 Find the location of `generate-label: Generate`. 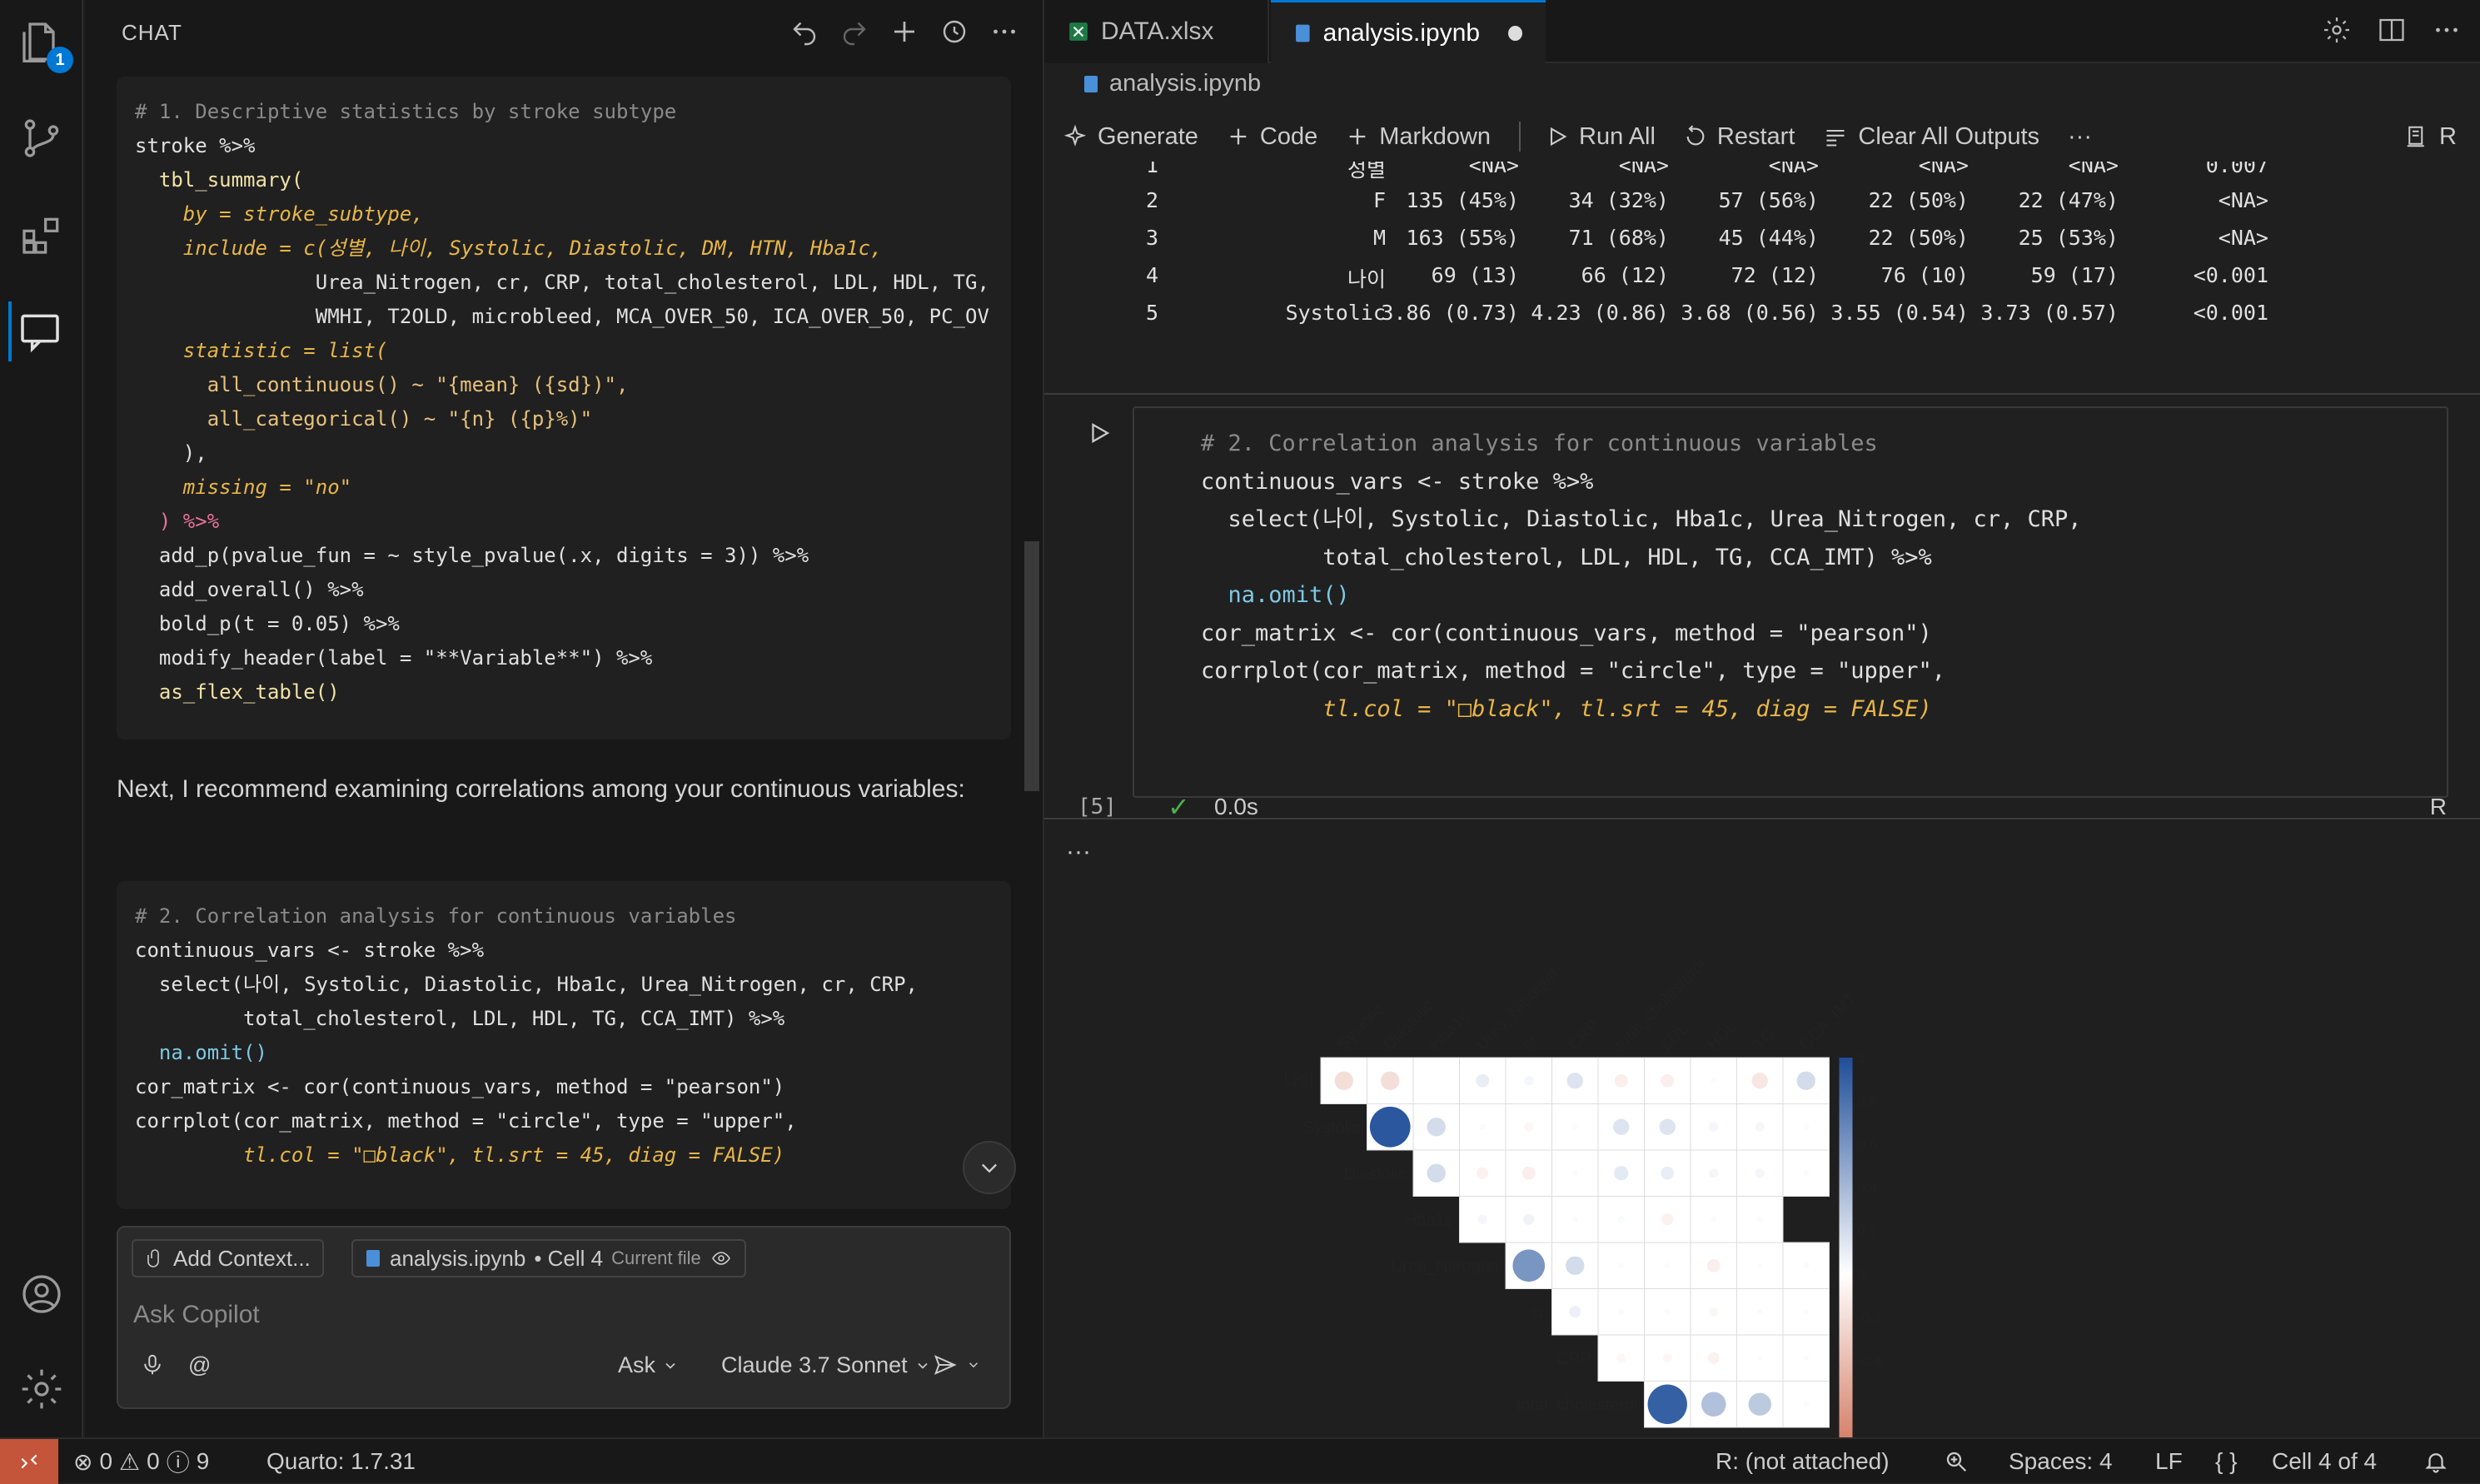

generate-label: Generate is located at coordinates (1148, 136).